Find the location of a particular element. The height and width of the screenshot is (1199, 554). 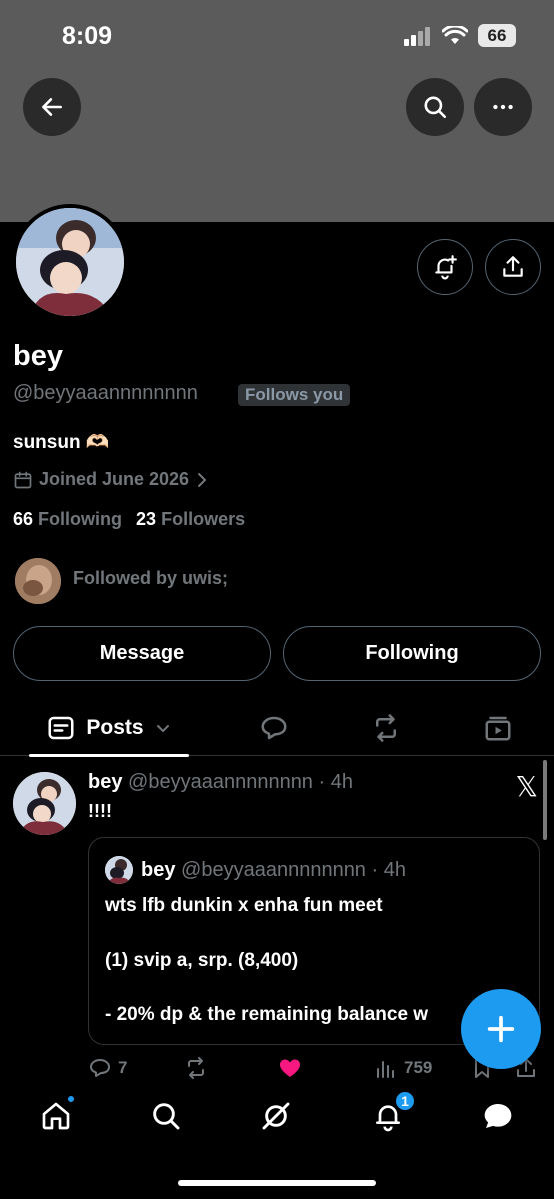

joined-label: Joined June 2026 is located at coordinates (114, 479).